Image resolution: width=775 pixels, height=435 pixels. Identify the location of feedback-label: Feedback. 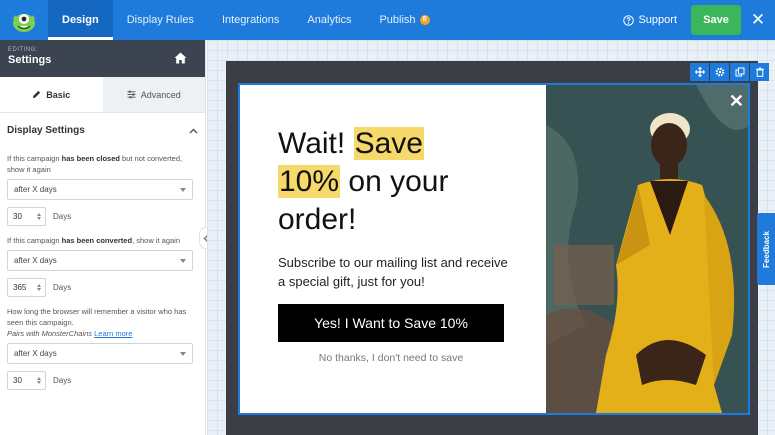
(766, 249).